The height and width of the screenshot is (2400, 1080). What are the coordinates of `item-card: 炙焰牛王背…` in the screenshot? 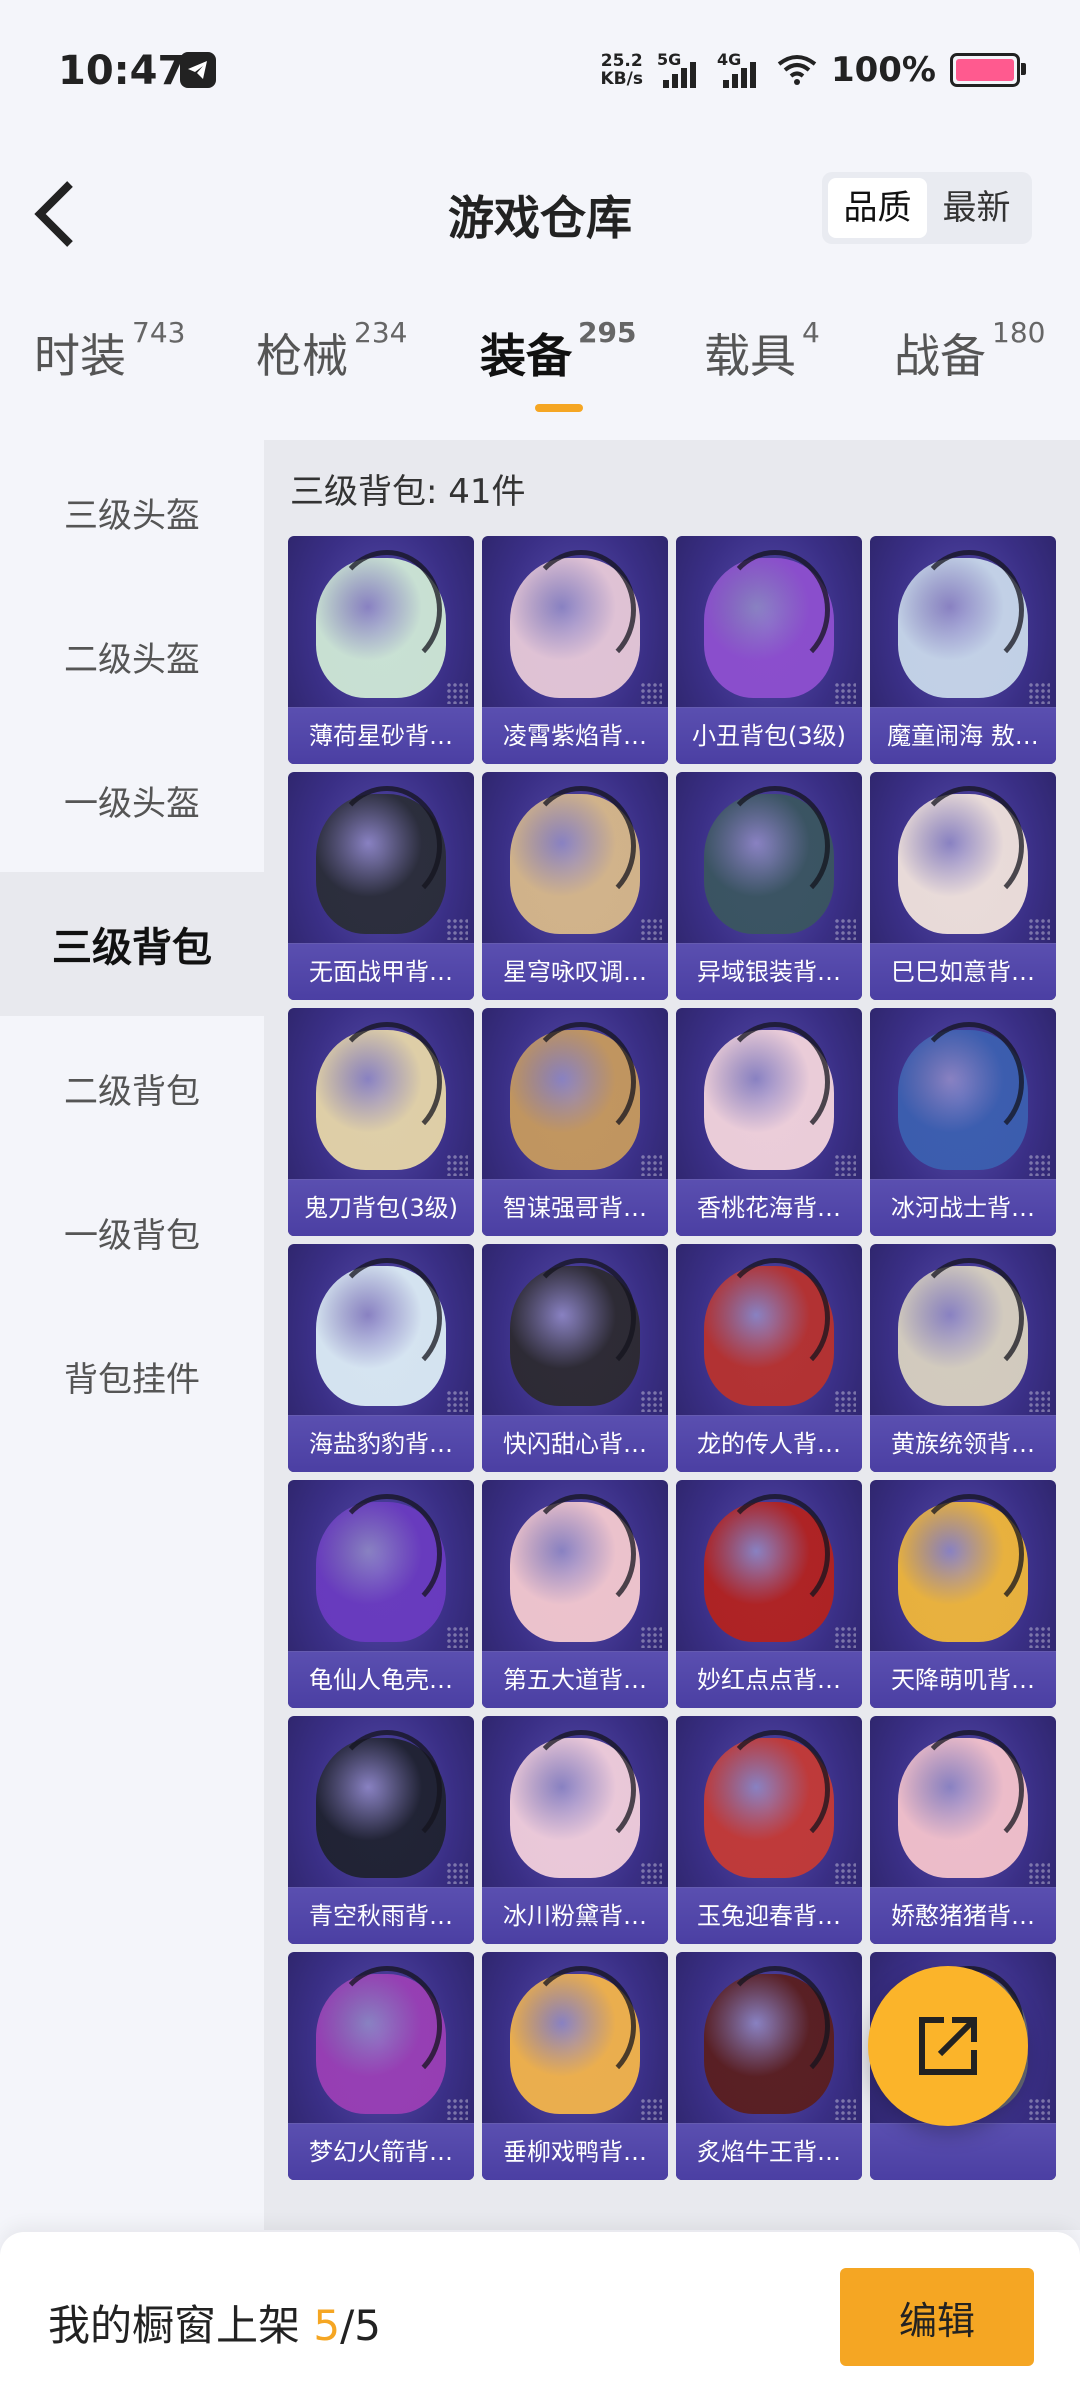 It's located at (769, 2066).